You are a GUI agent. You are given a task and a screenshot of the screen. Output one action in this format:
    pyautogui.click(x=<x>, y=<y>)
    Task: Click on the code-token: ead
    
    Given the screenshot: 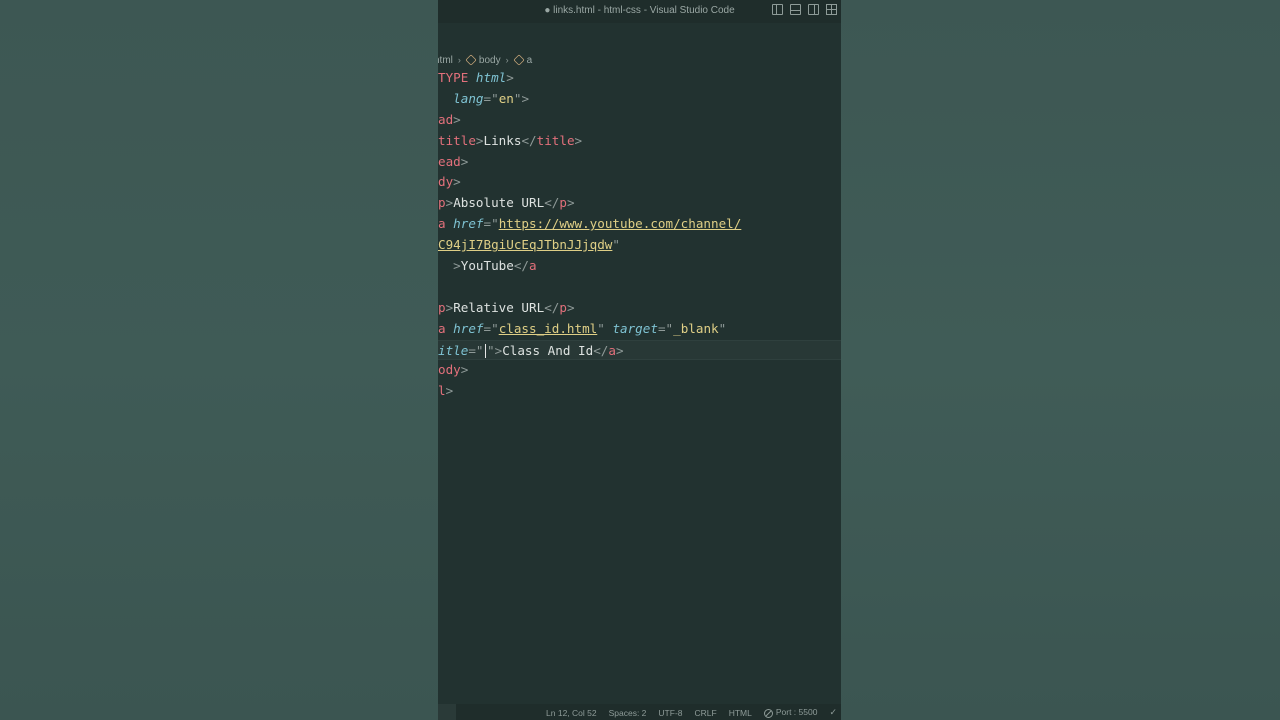 What is the action you would take?
    pyautogui.click(x=449, y=161)
    